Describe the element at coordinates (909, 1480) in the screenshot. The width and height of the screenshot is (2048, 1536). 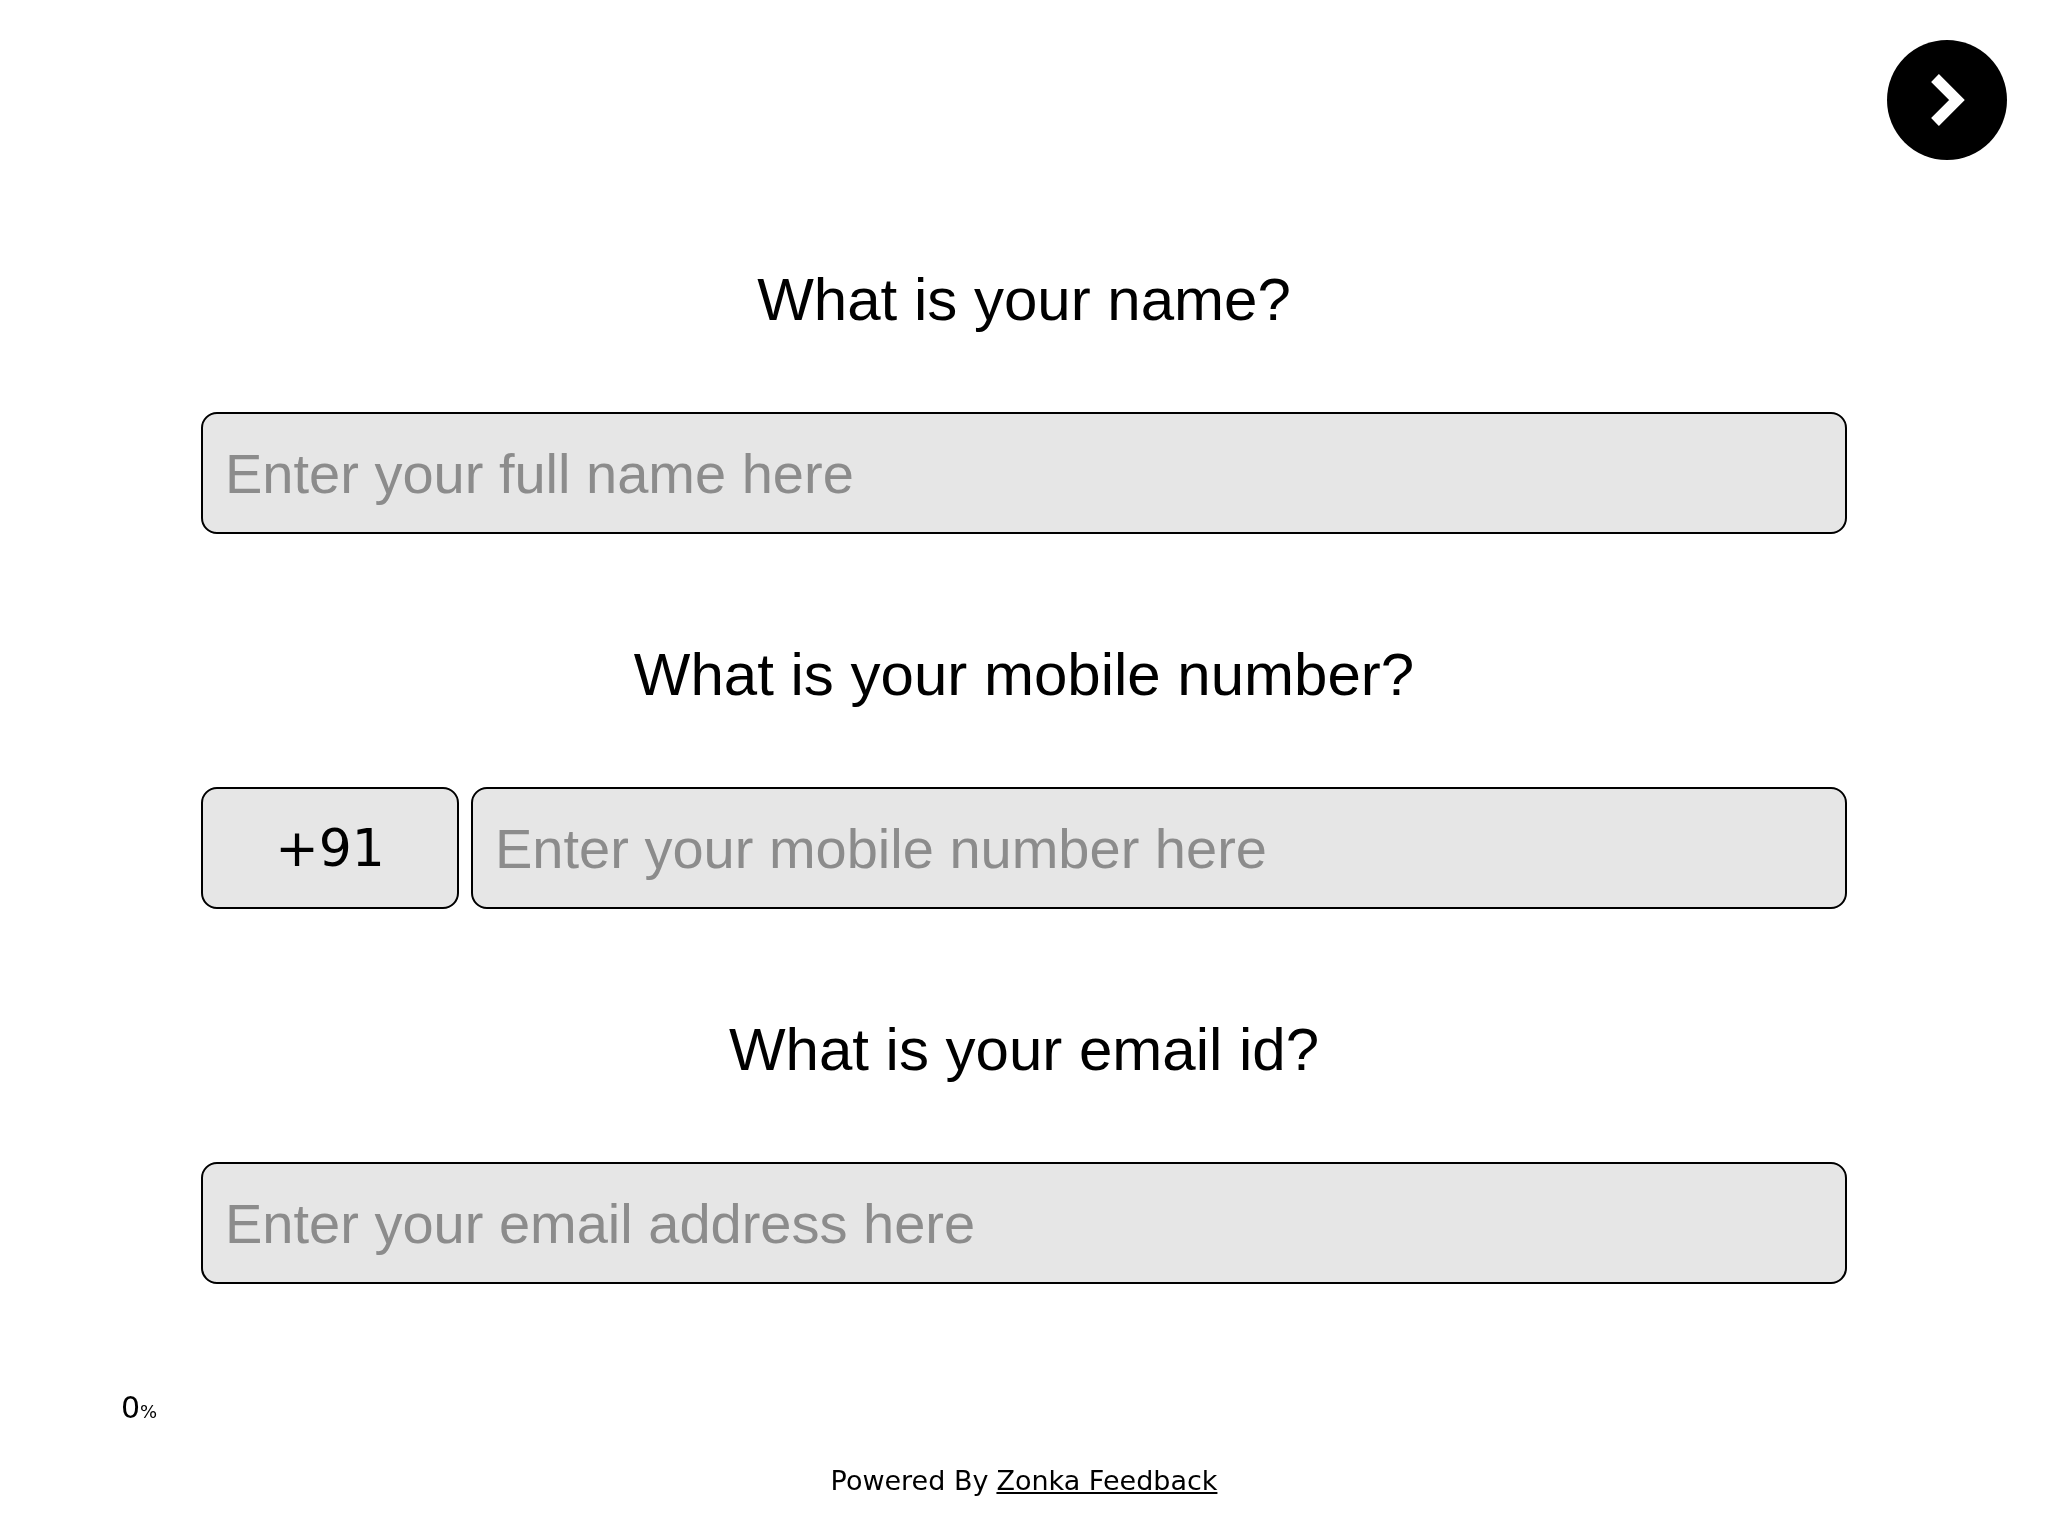
I see `footer-text: Powered By` at that location.